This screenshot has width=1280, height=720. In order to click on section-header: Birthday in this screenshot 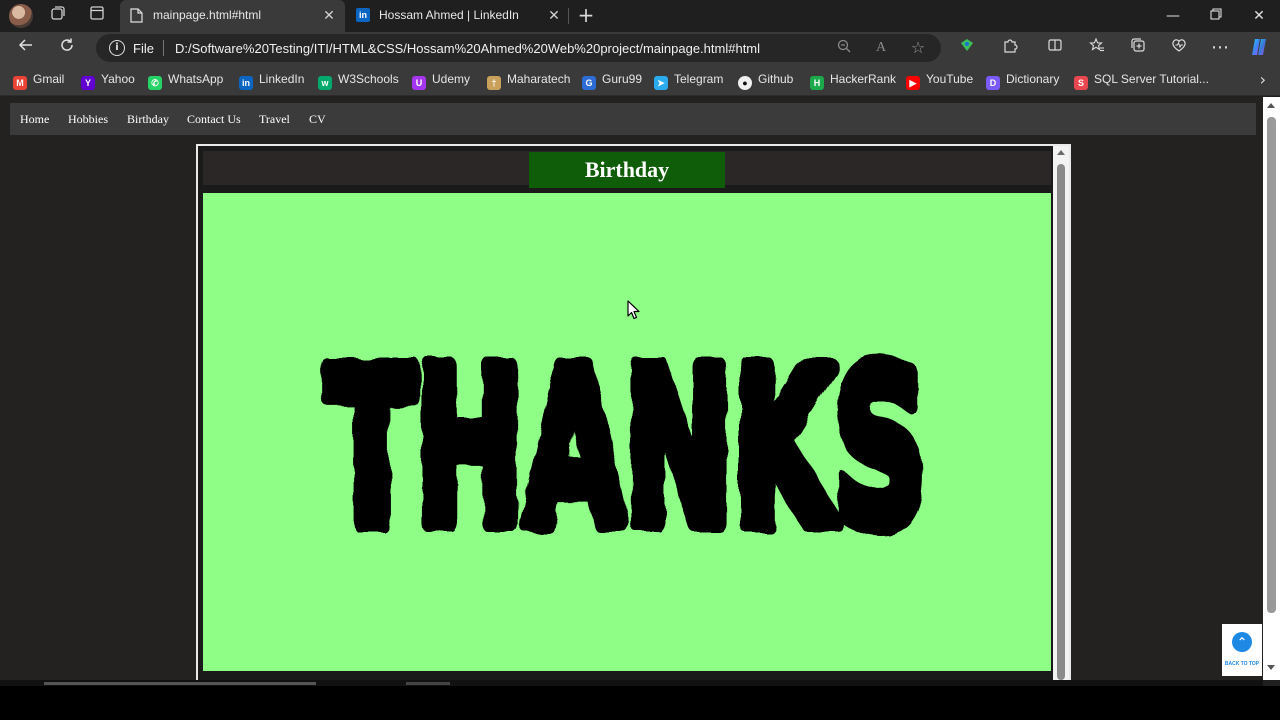, I will do `click(627, 169)`.